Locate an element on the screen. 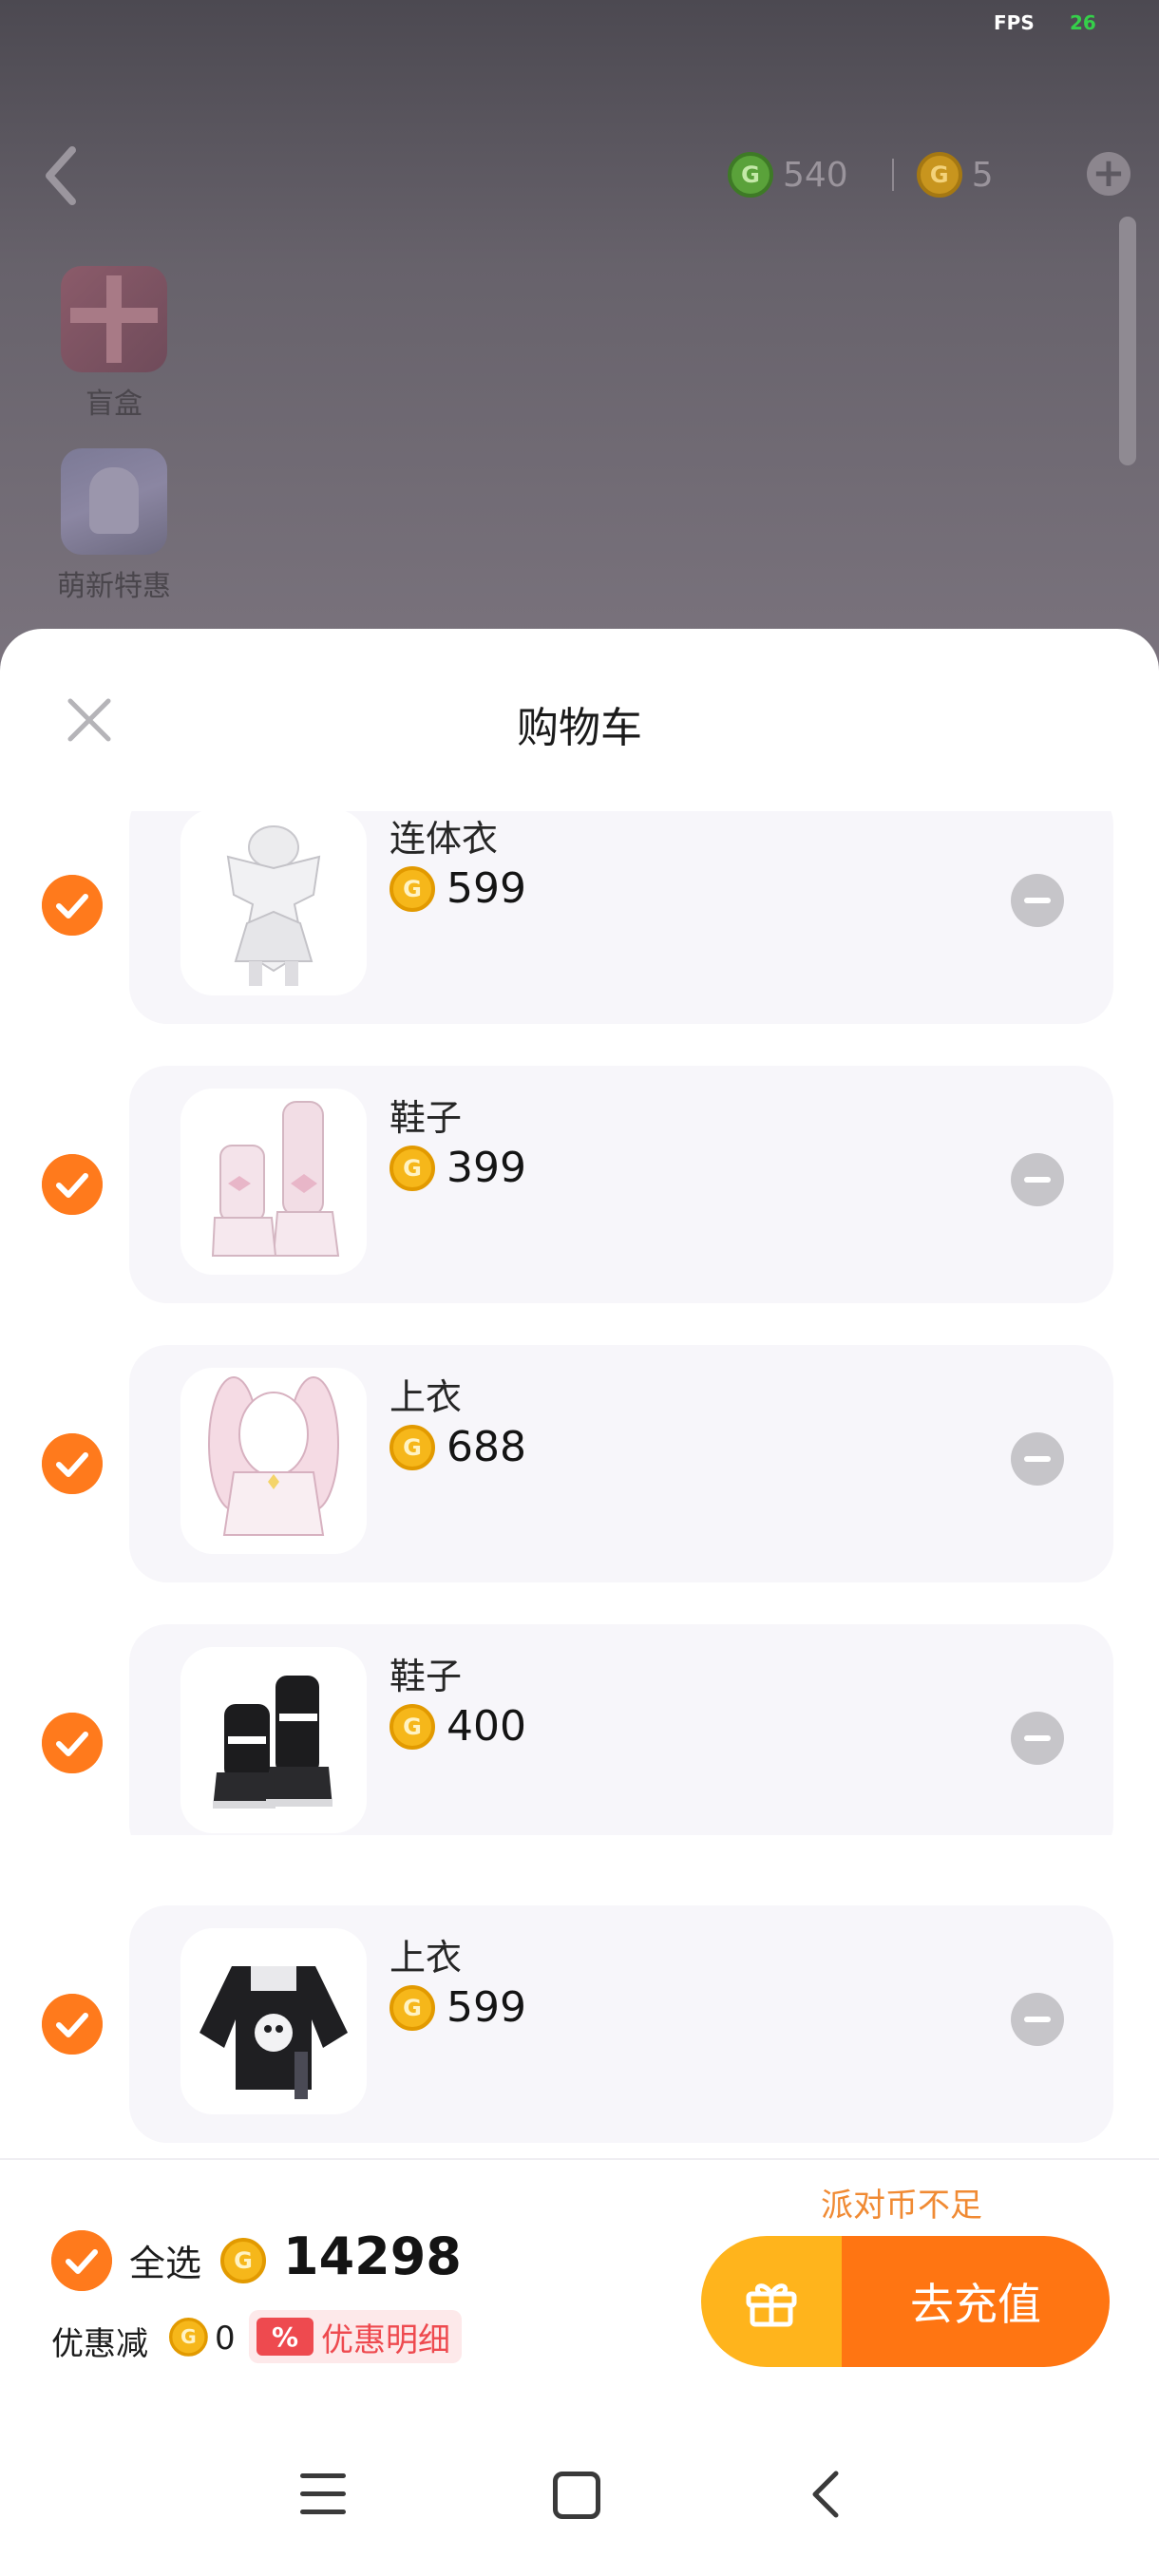  fps-value: 26 is located at coordinates (1083, 22).